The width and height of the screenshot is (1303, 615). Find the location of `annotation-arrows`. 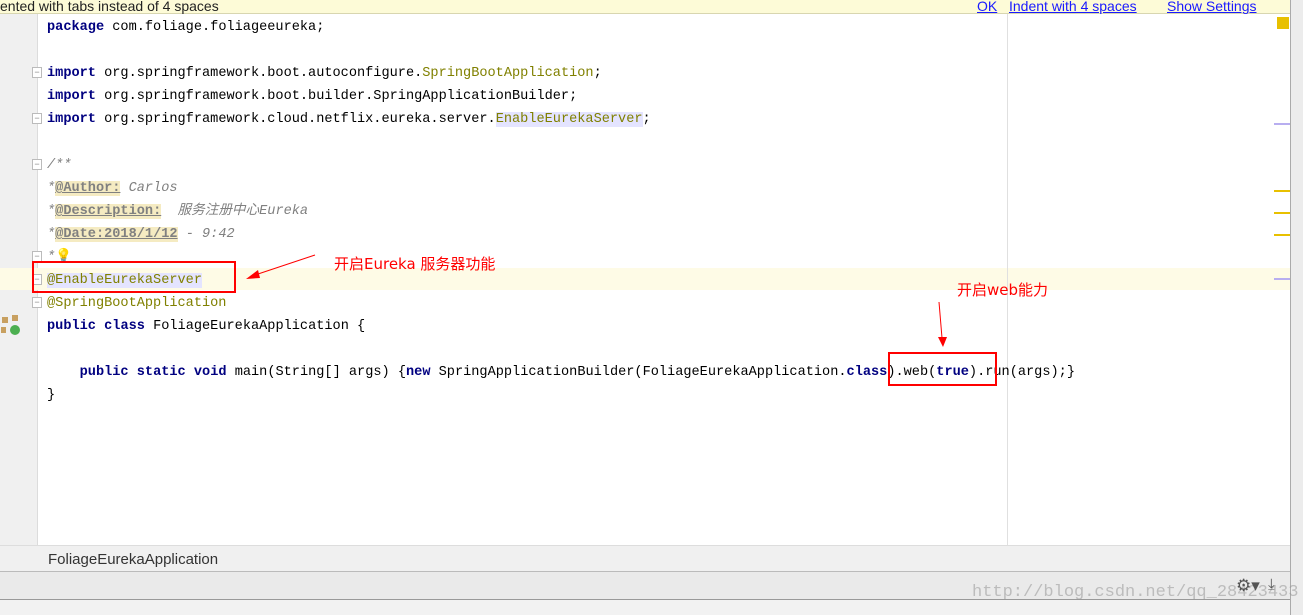

annotation-arrows is located at coordinates (596, 300).